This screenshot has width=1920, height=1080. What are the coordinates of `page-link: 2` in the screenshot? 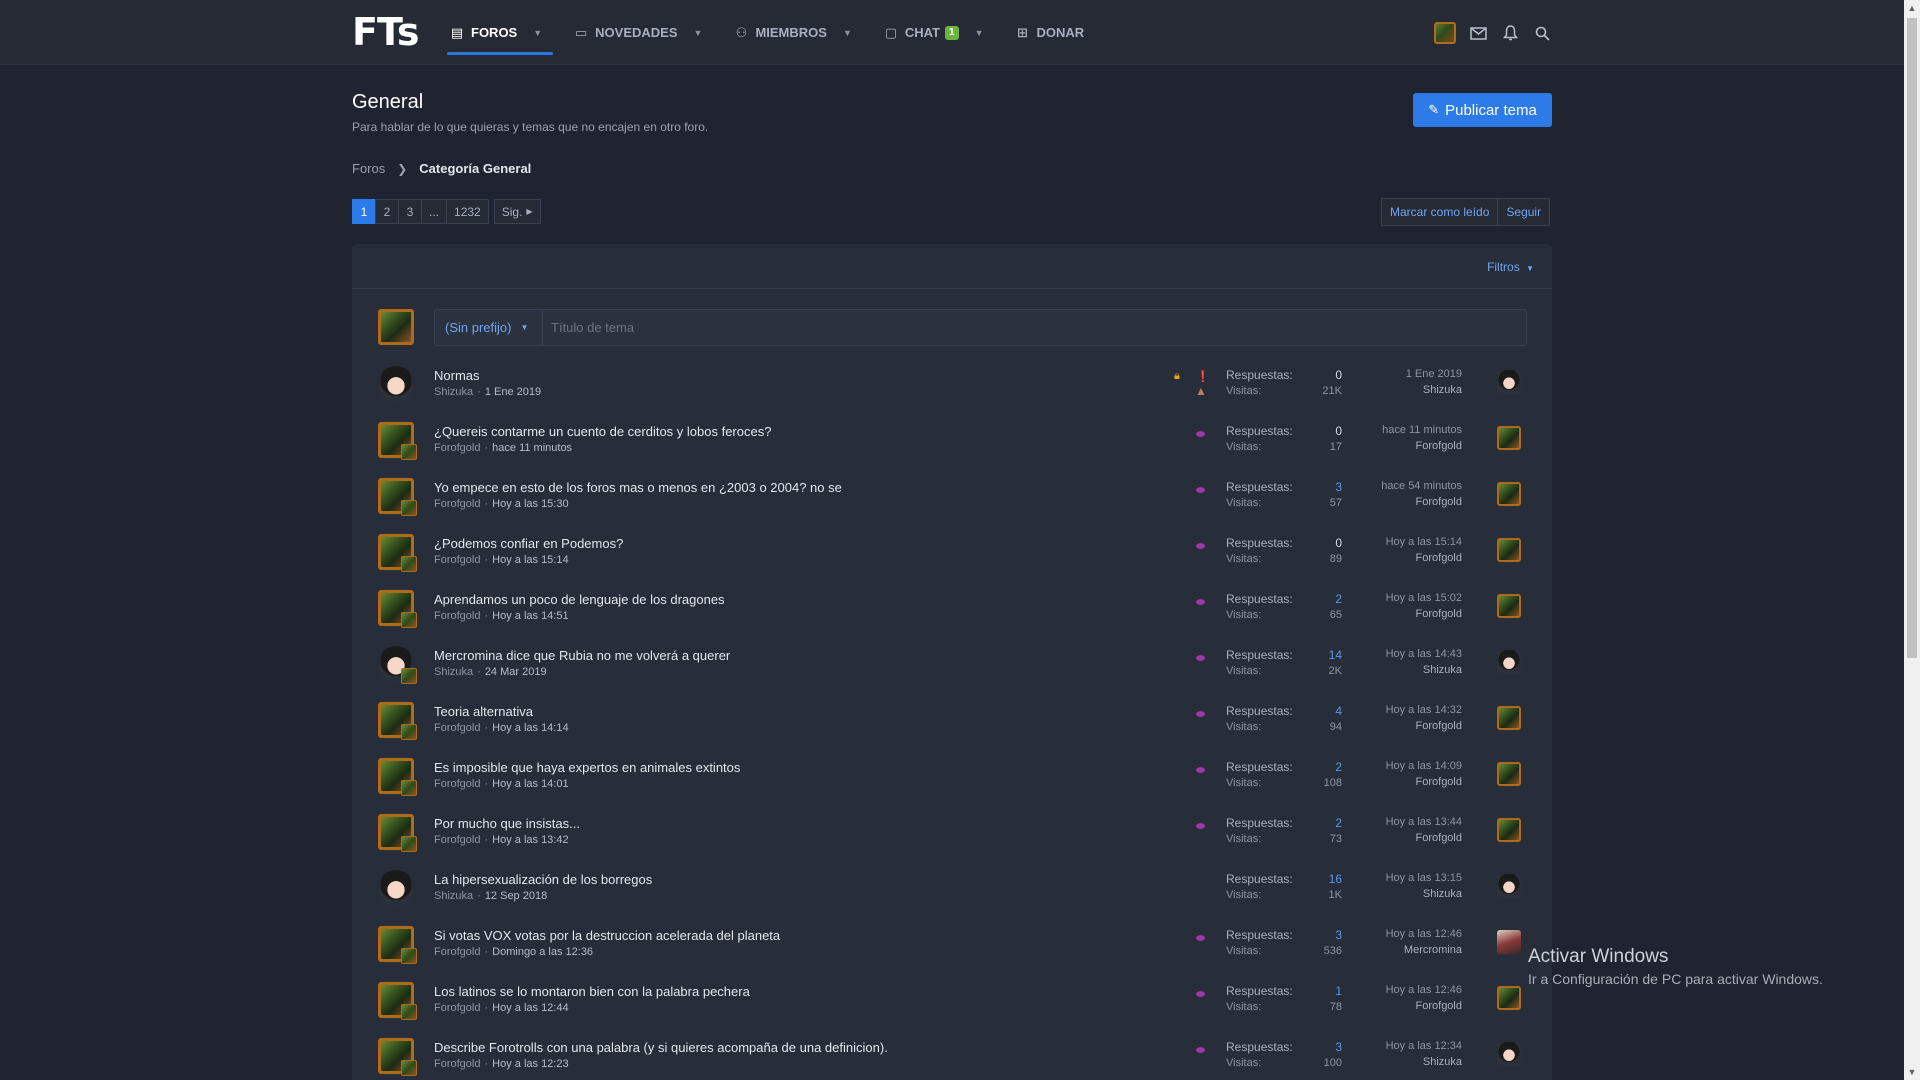 It's located at (387, 211).